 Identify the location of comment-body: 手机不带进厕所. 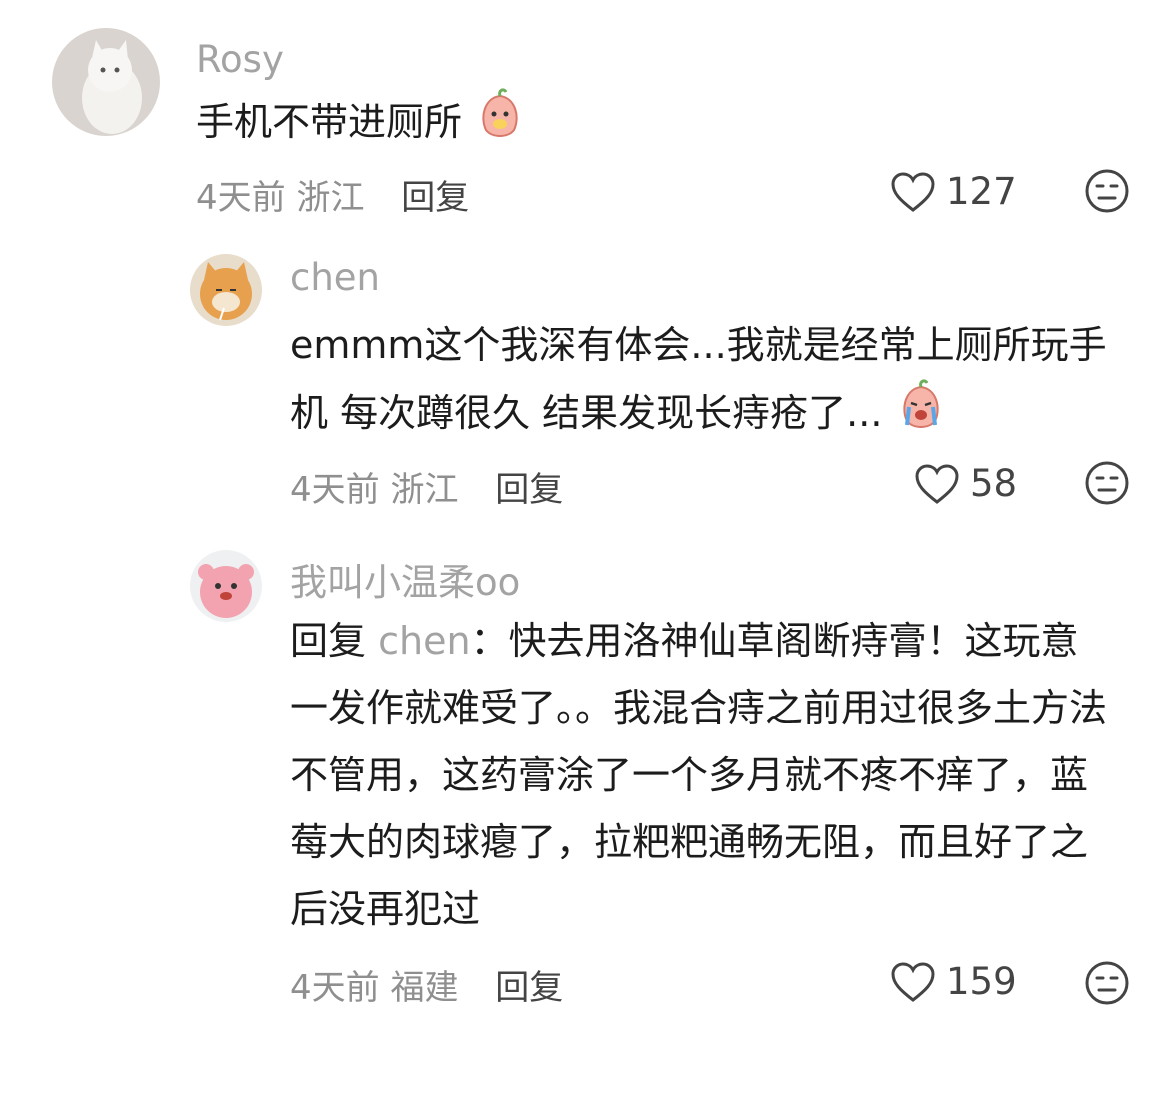
(329, 122).